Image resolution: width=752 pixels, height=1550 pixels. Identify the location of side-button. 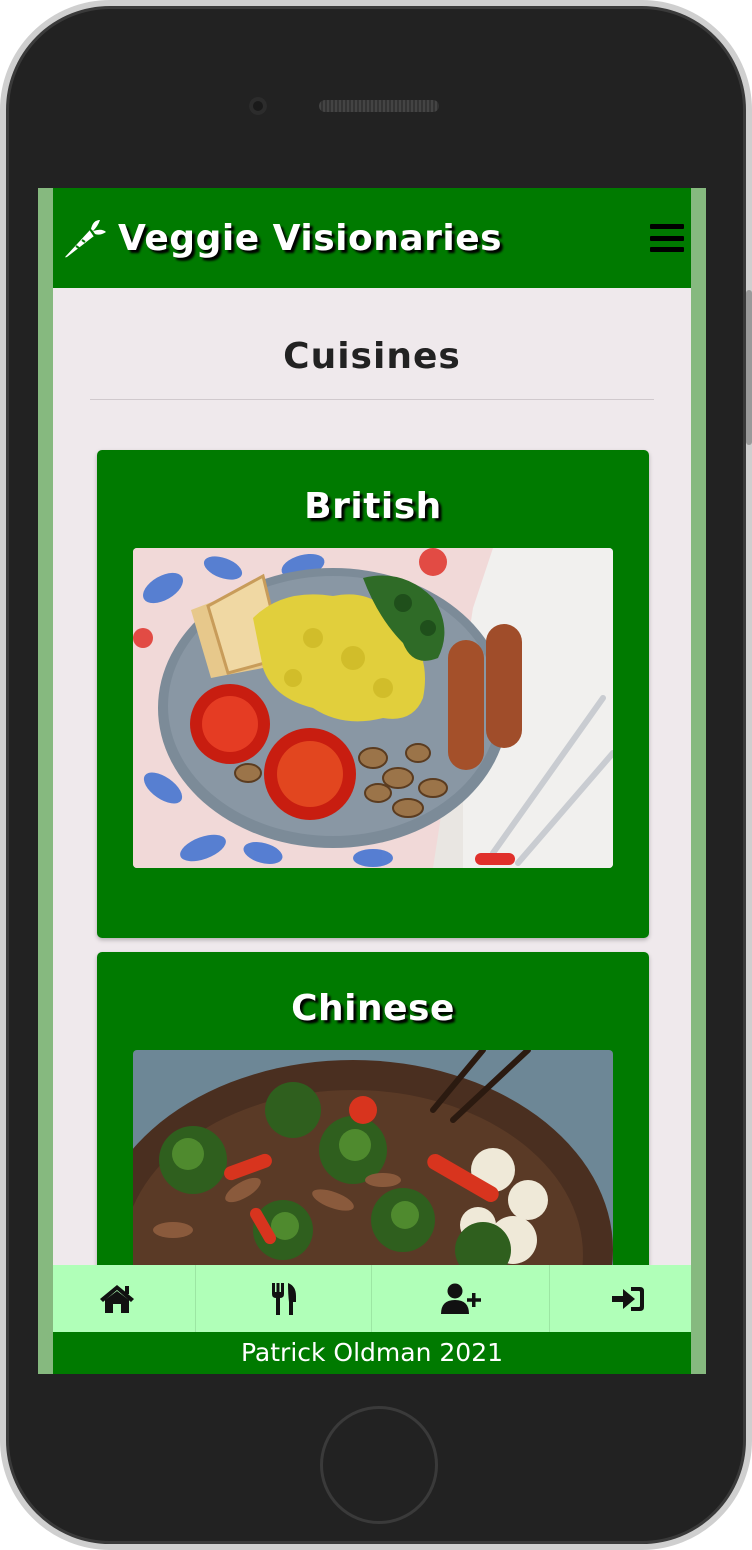
(749, 390).